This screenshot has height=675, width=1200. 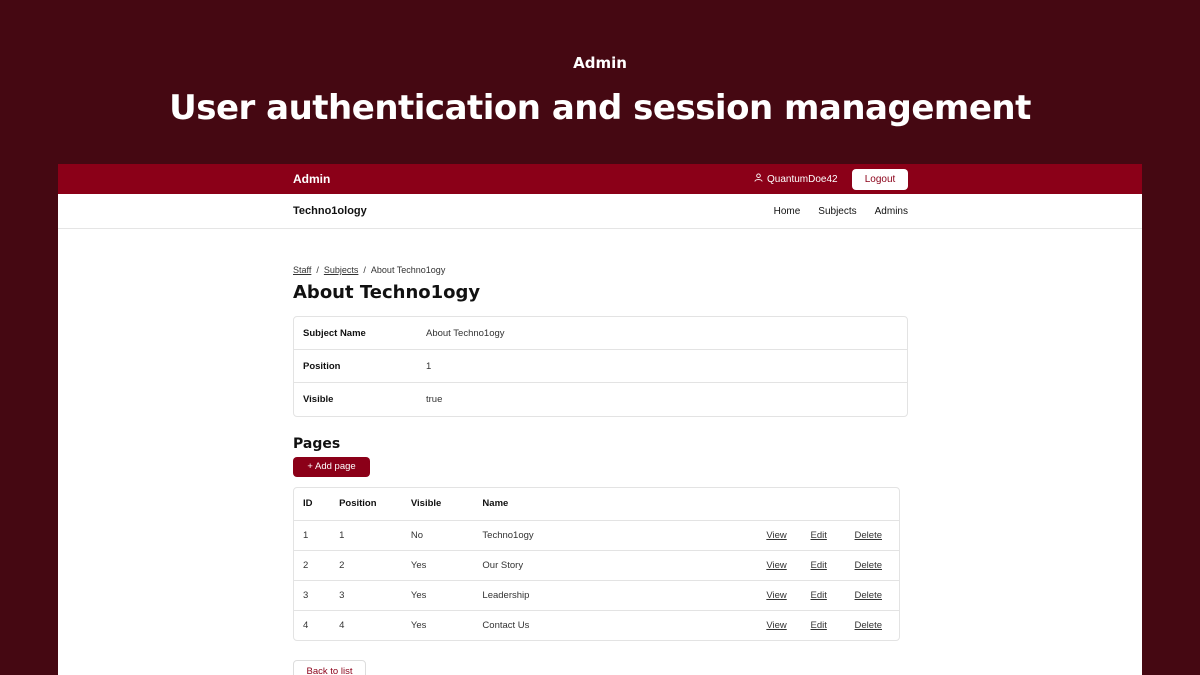 What do you see at coordinates (342, 625) in the screenshot?
I see `cell-position: 4` at bounding box center [342, 625].